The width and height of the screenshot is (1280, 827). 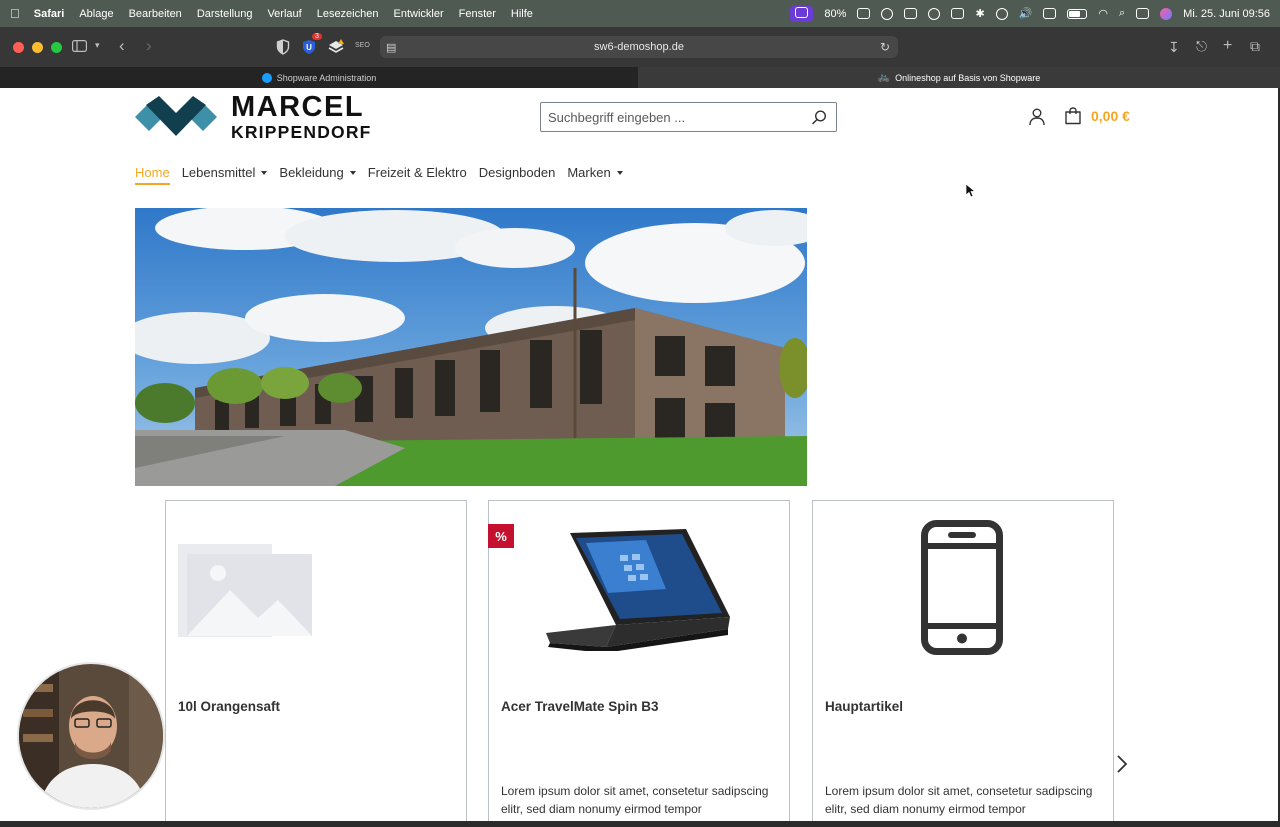 What do you see at coordinates (283, 47) in the screenshot?
I see `privacy-shield-icon` at bounding box center [283, 47].